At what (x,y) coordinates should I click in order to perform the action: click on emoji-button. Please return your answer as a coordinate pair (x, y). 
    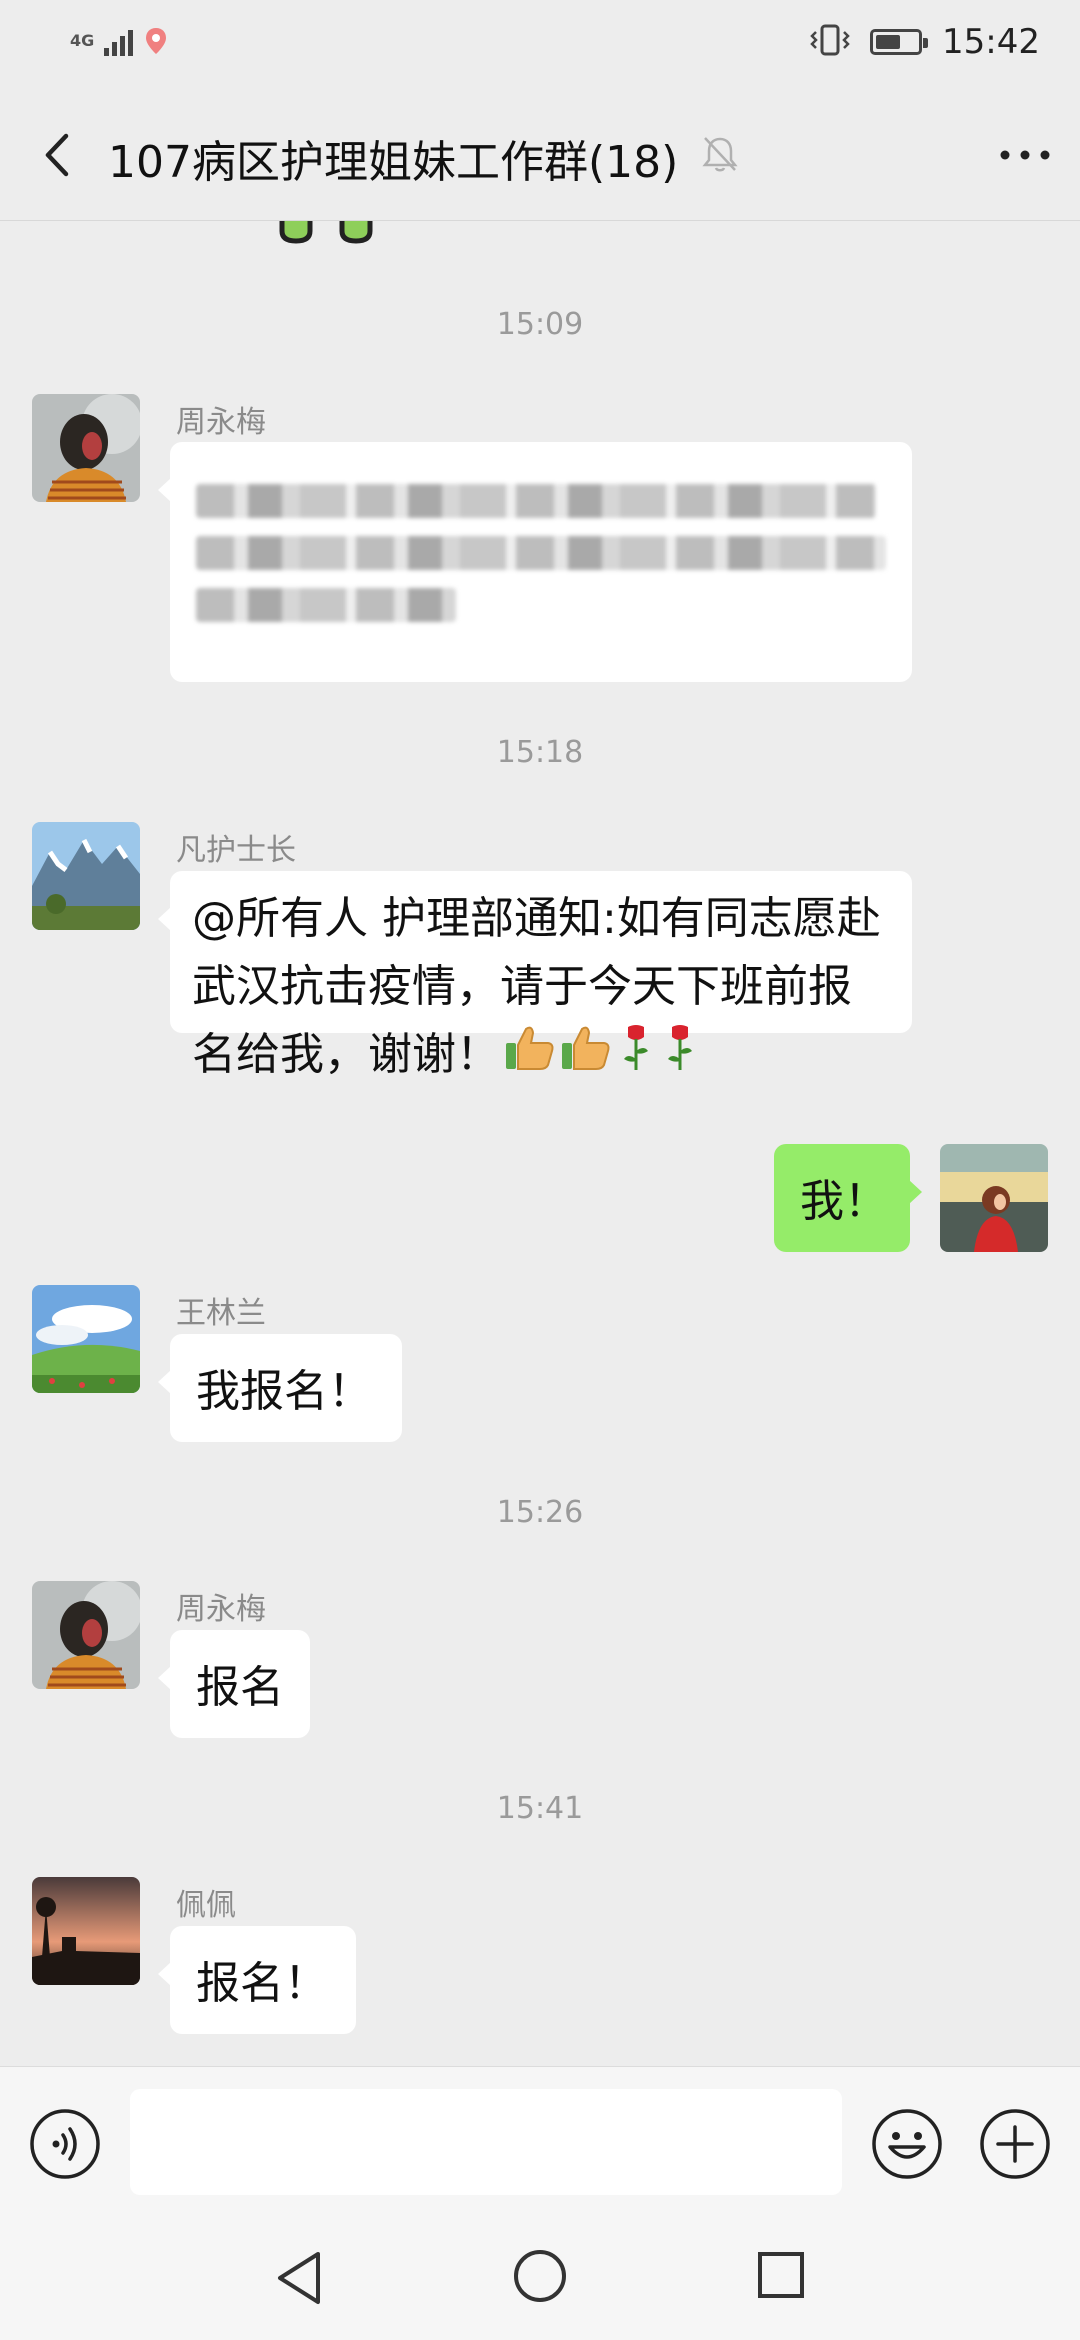
    Looking at the image, I should click on (907, 2144).